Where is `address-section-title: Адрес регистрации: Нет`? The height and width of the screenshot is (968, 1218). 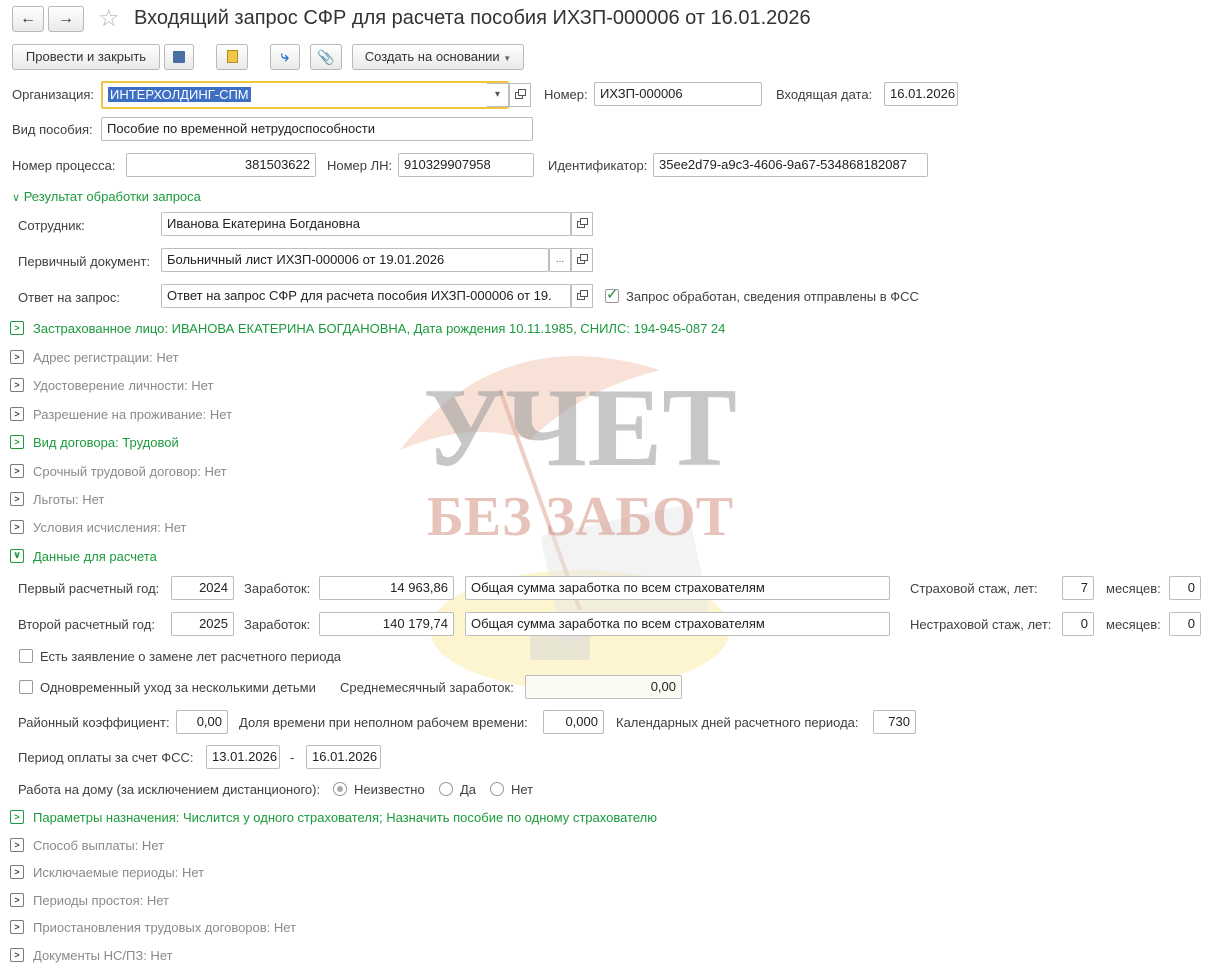
address-section-title: Адрес регистрации: Нет is located at coordinates (106, 358).